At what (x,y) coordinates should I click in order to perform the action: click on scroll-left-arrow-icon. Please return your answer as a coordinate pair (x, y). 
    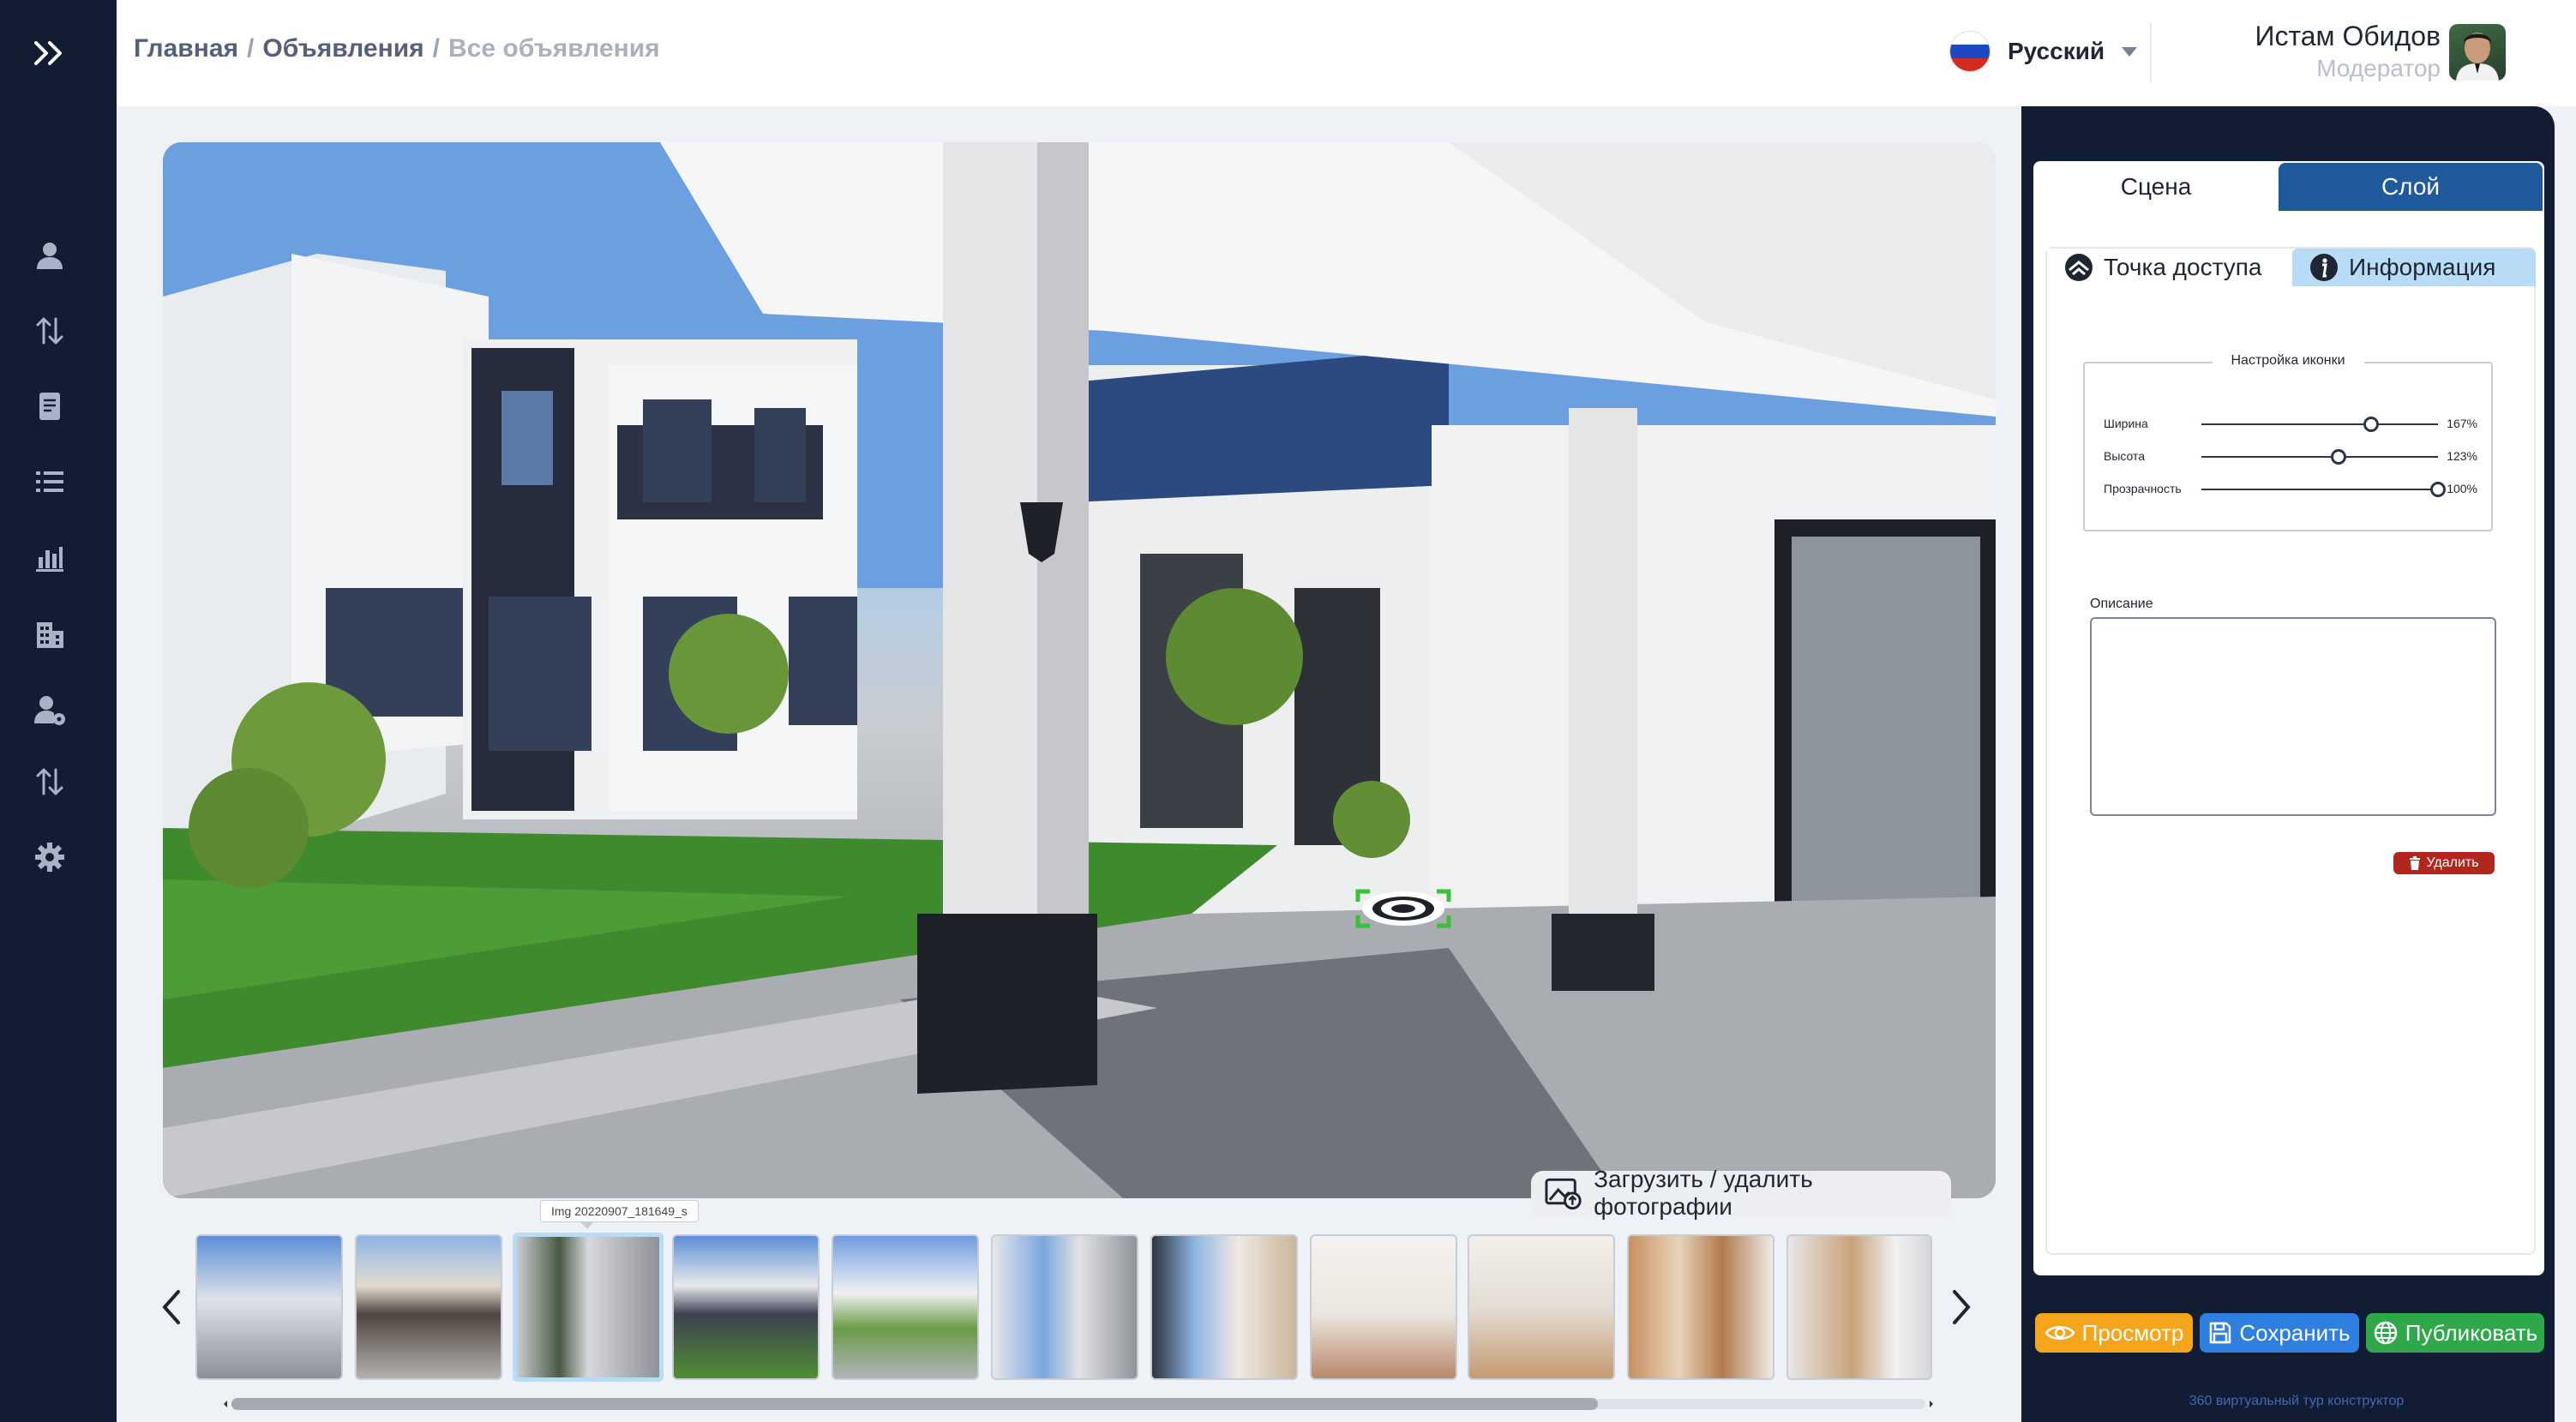
    Looking at the image, I should click on (225, 1404).